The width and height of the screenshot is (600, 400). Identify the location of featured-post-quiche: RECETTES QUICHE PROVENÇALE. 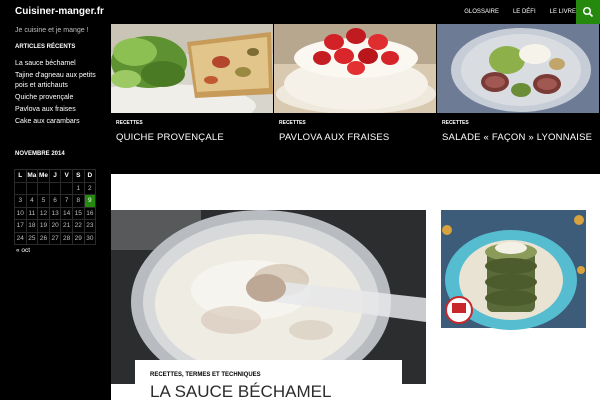
(192, 99).